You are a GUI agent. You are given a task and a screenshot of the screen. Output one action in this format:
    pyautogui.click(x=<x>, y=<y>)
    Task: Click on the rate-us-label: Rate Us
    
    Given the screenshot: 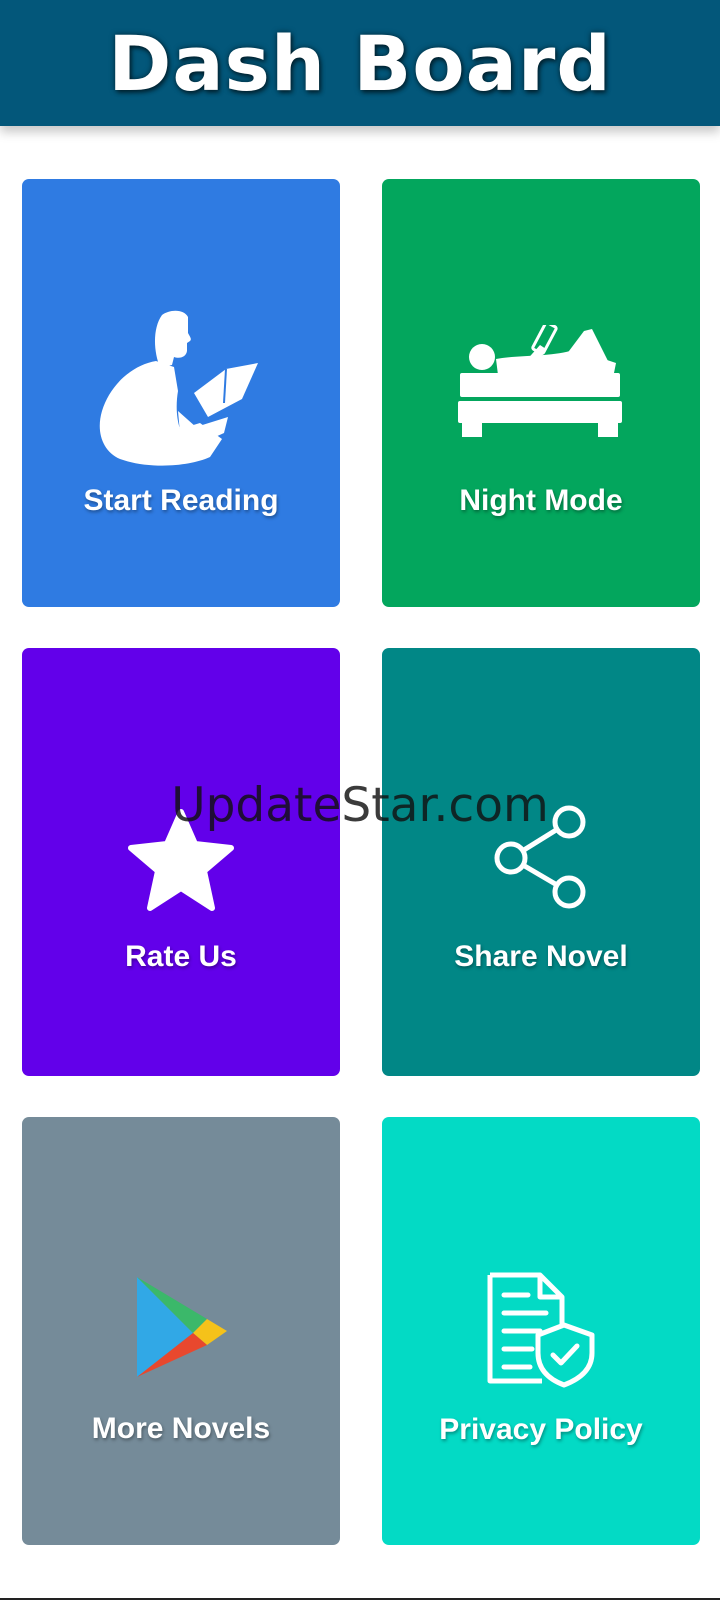 What is the action you would take?
    pyautogui.click(x=181, y=956)
    